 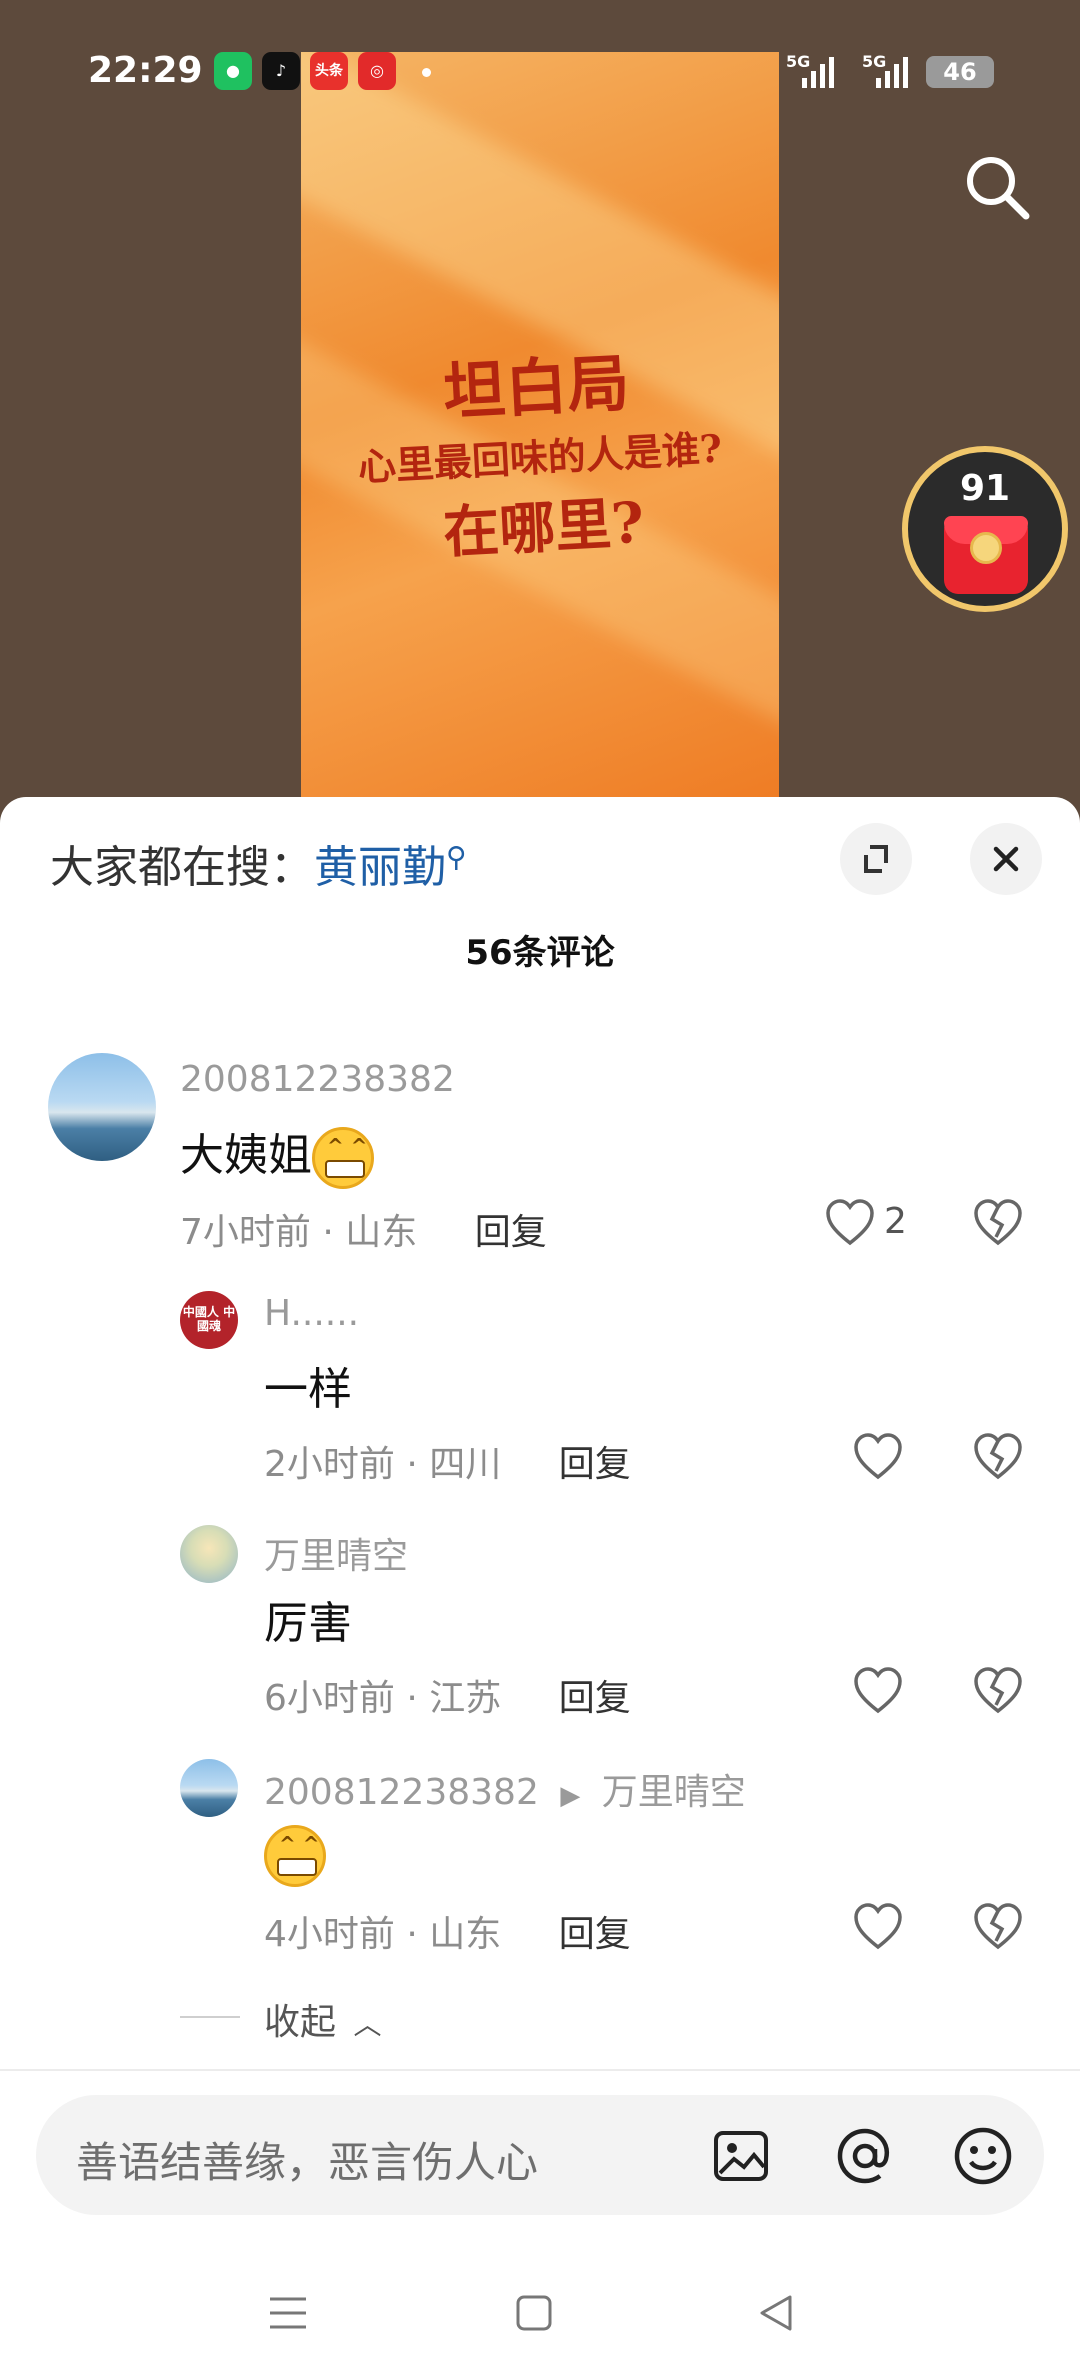 I want to click on reply-author: 200812238382, so click(x=401, y=1792).